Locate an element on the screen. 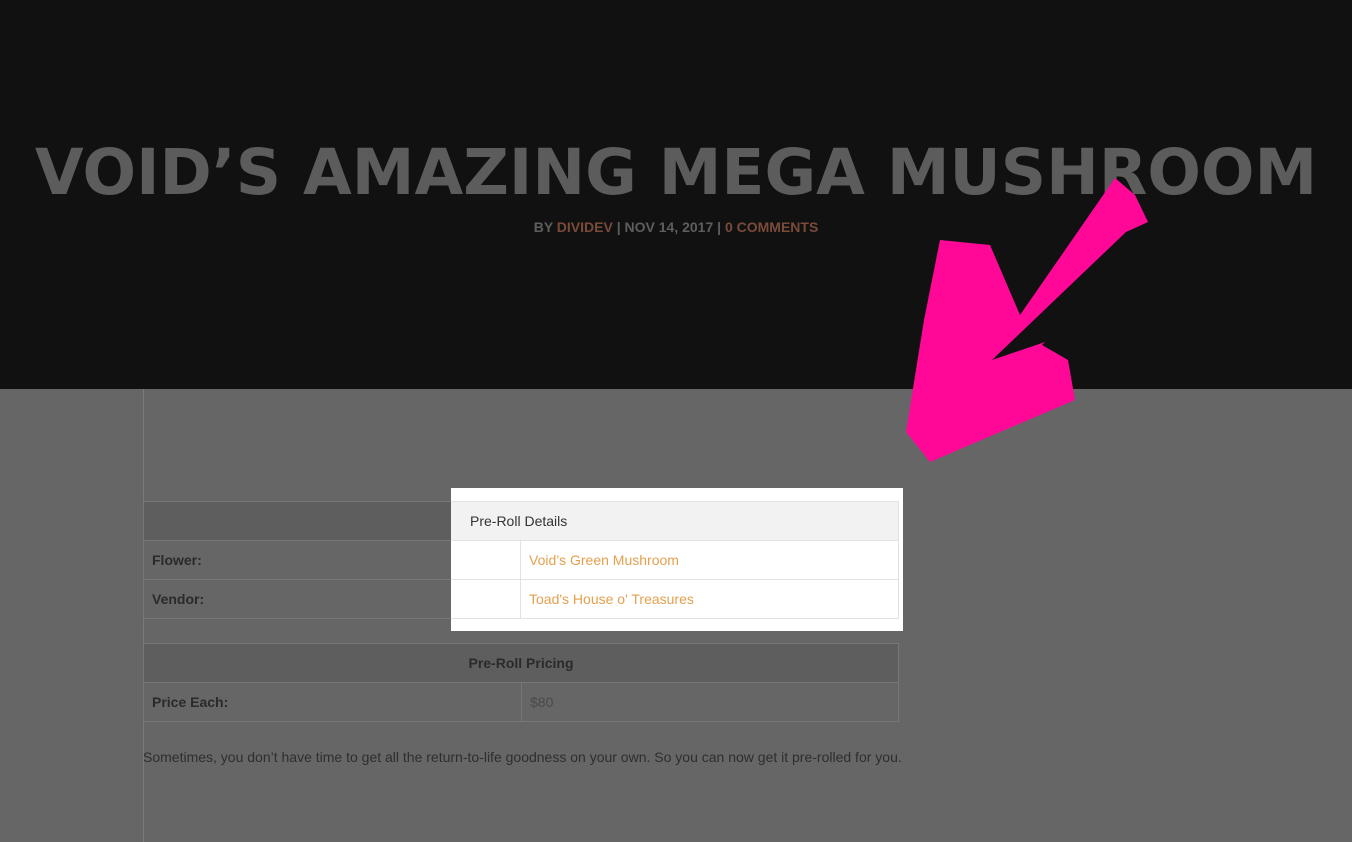  post-date: NOV 14, 2017 is located at coordinates (669, 227).